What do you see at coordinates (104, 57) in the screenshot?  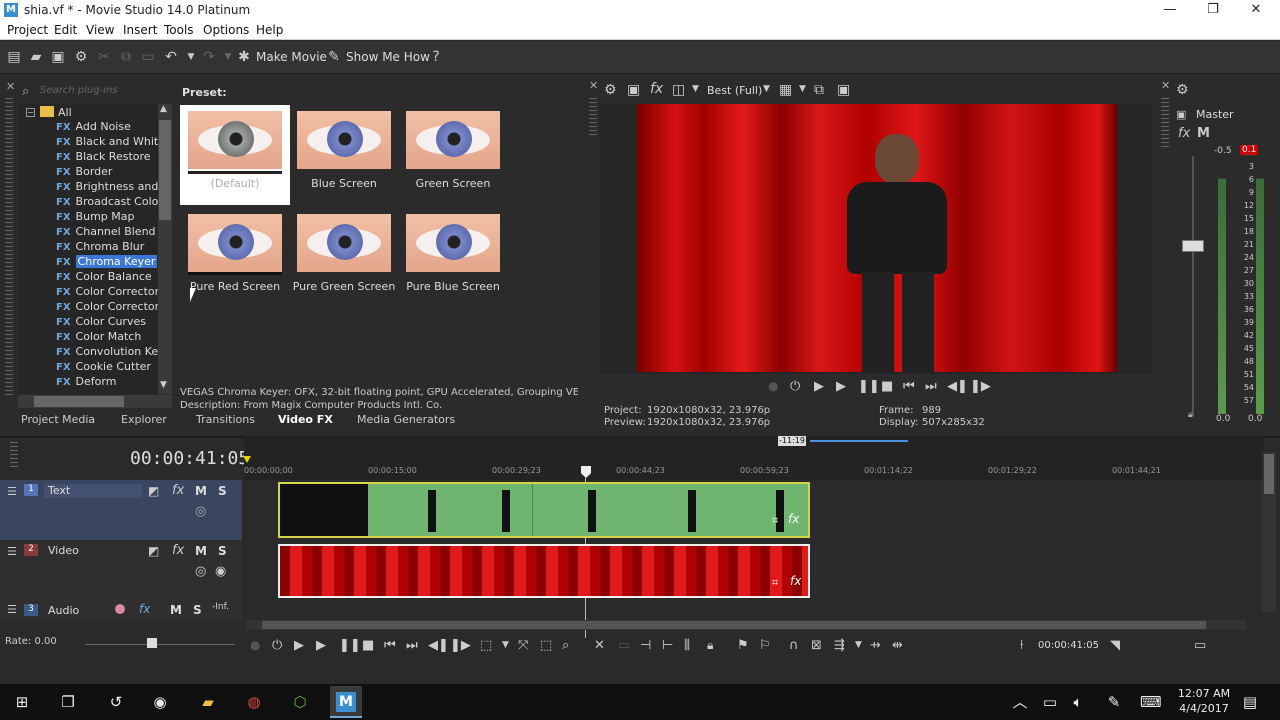 I see `cut-icon: ✂` at bounding box center [104, 57].